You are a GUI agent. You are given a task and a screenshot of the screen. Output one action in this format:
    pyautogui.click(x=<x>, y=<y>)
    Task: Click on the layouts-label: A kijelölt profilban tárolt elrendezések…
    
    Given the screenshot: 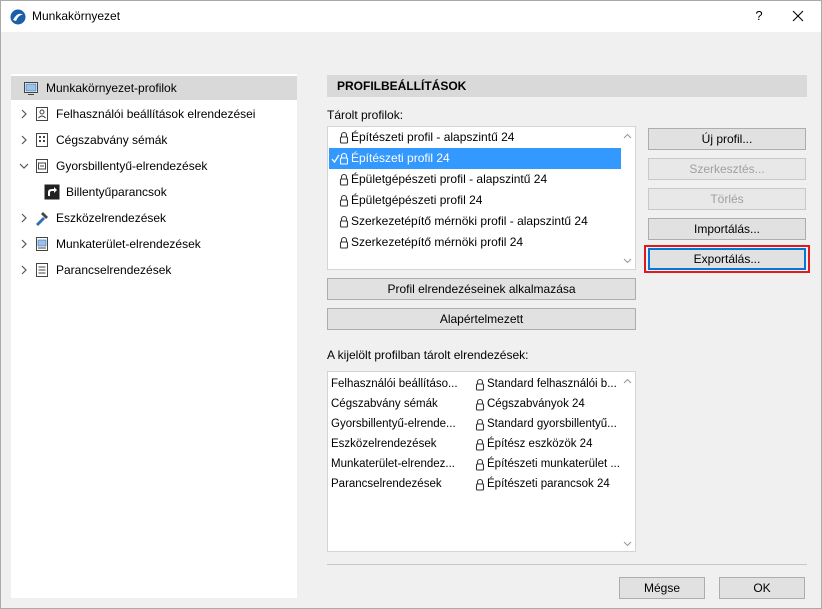 What is the action you would take?
    pyautogui.click(x=428, y=355)
    